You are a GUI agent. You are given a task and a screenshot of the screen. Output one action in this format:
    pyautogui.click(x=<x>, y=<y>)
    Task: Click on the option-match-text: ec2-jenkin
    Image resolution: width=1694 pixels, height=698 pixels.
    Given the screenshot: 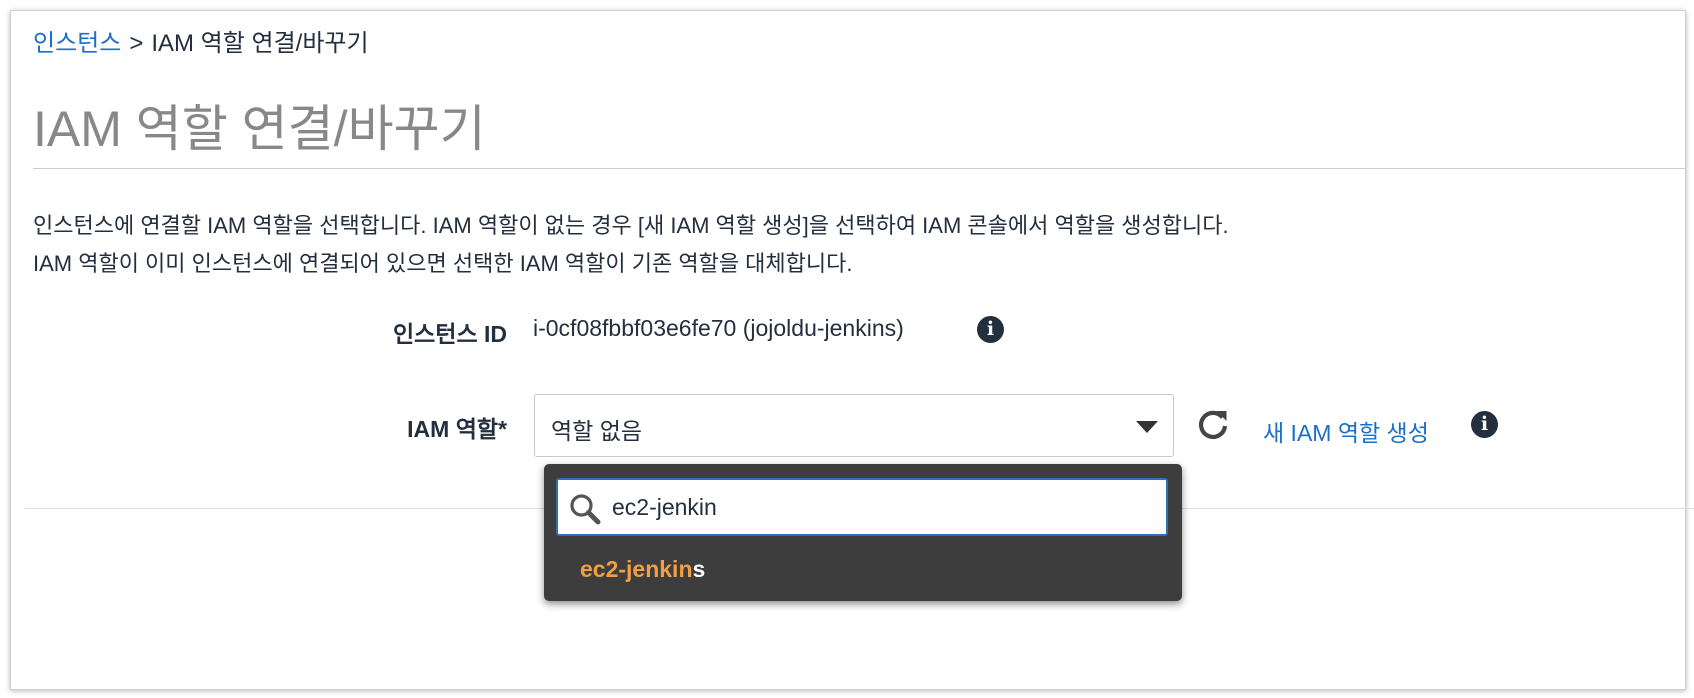 What is the action you would take?
    pyautogui.click(x=636, y=569)
    